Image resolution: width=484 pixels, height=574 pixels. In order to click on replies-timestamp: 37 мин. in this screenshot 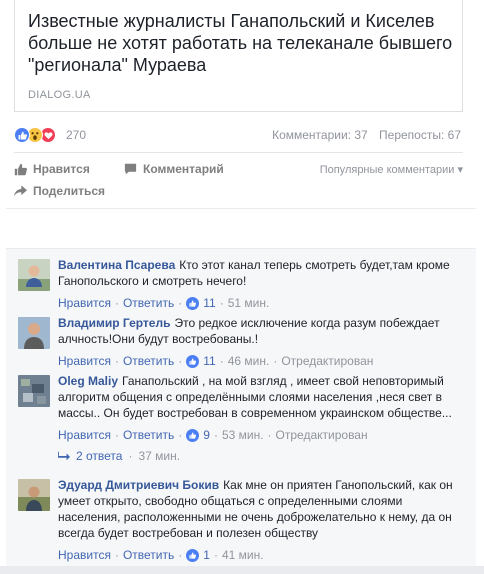, I will do `click(159, 456)`.